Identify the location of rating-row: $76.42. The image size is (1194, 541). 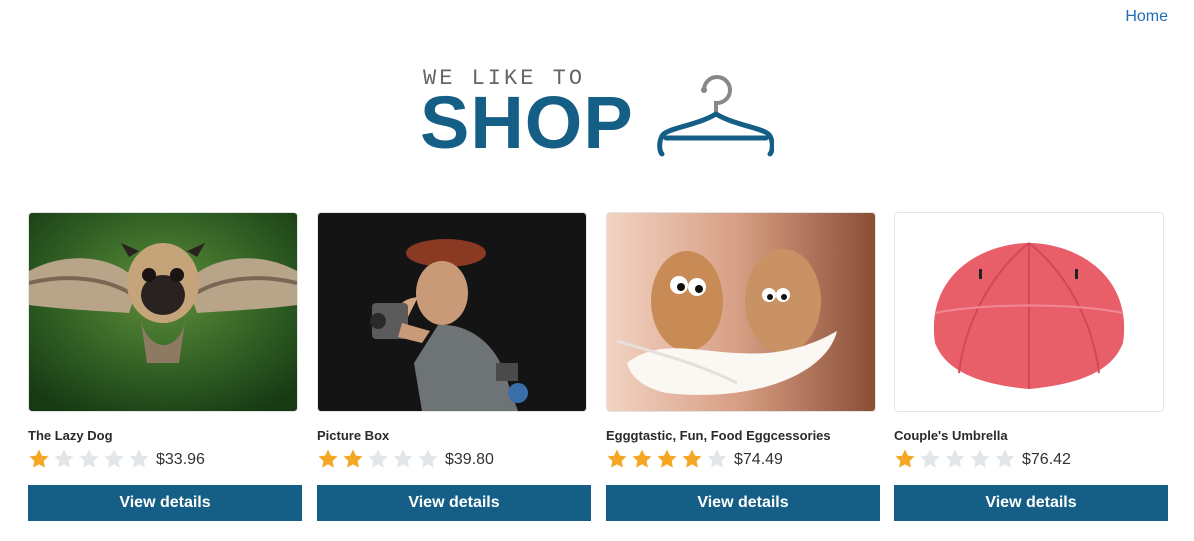
(1031, 460).